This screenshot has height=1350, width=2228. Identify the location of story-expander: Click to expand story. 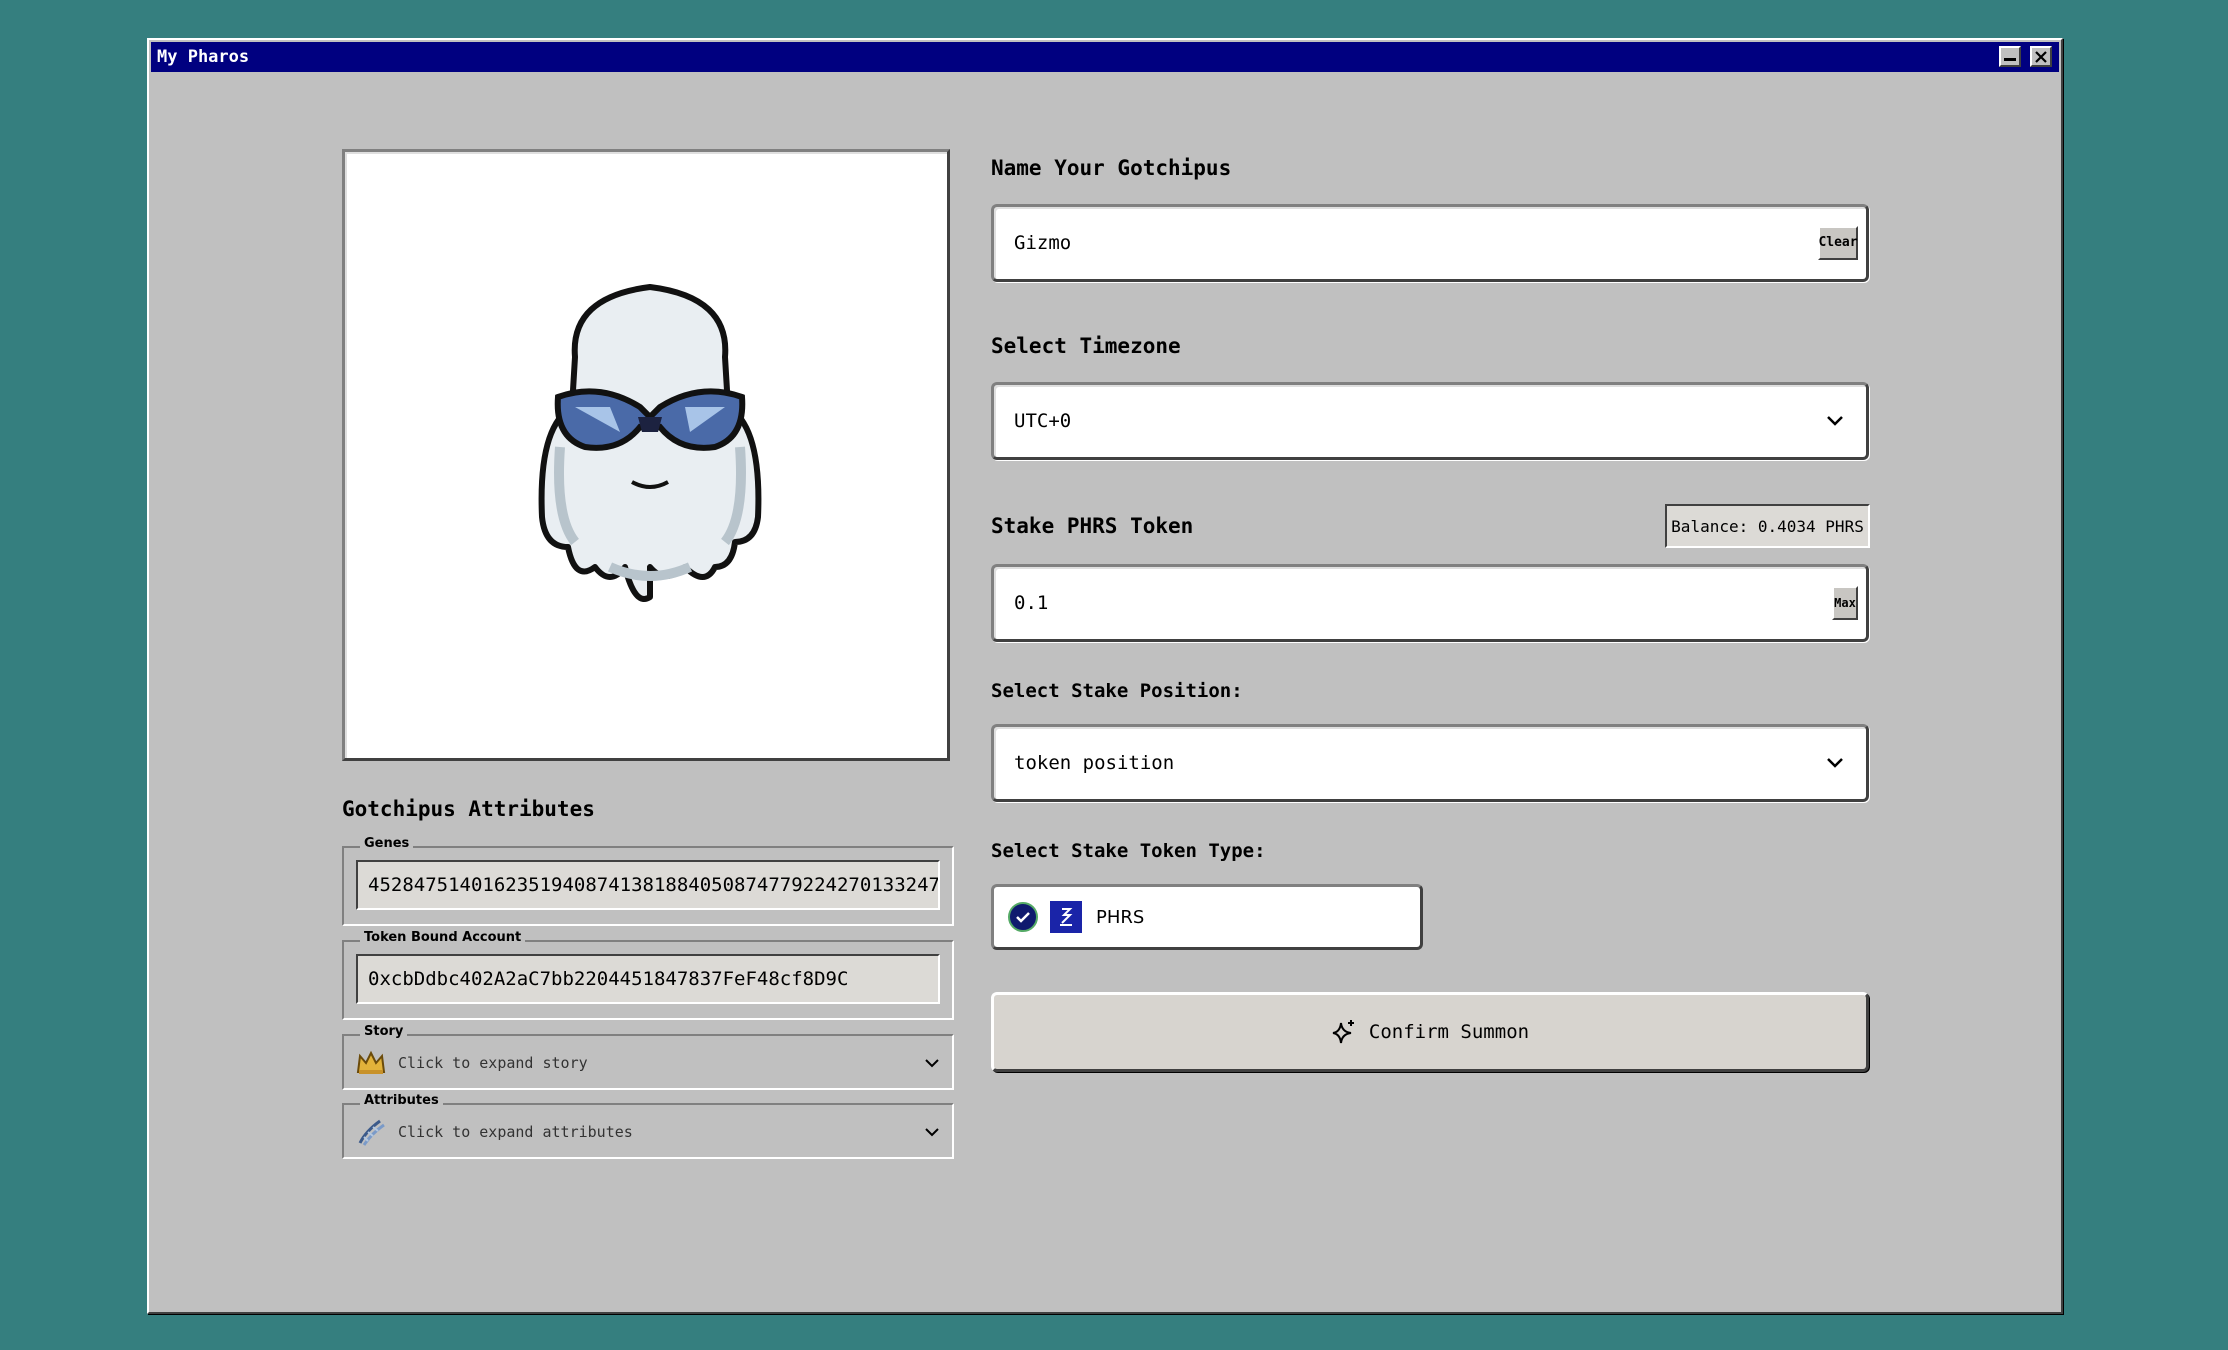
(648, 1063).